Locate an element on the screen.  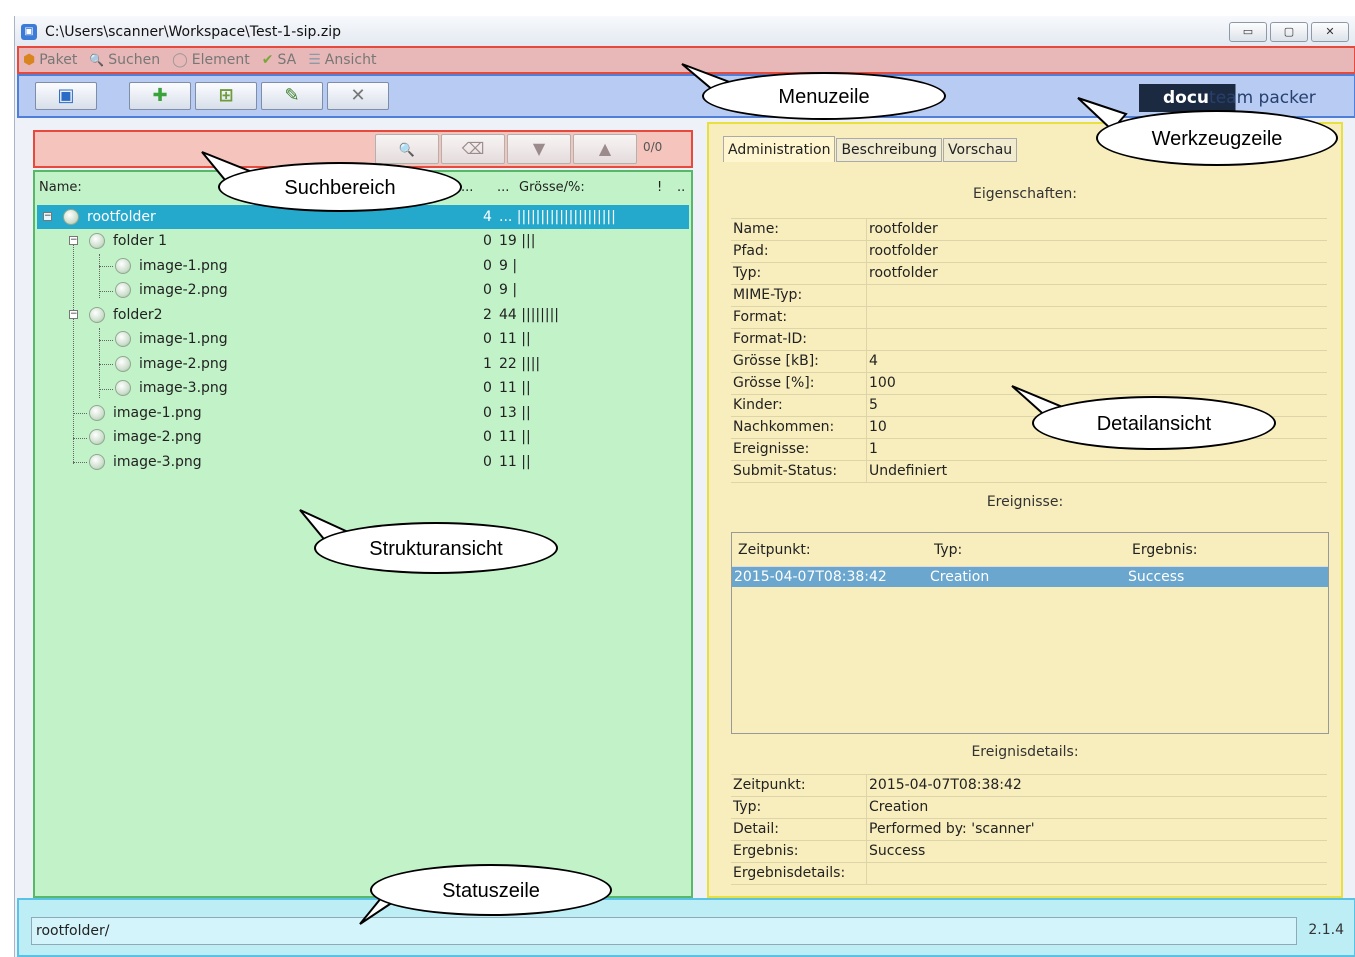
menu-ansicht: ☰ Ansicht is located at coordinates (342, 60).